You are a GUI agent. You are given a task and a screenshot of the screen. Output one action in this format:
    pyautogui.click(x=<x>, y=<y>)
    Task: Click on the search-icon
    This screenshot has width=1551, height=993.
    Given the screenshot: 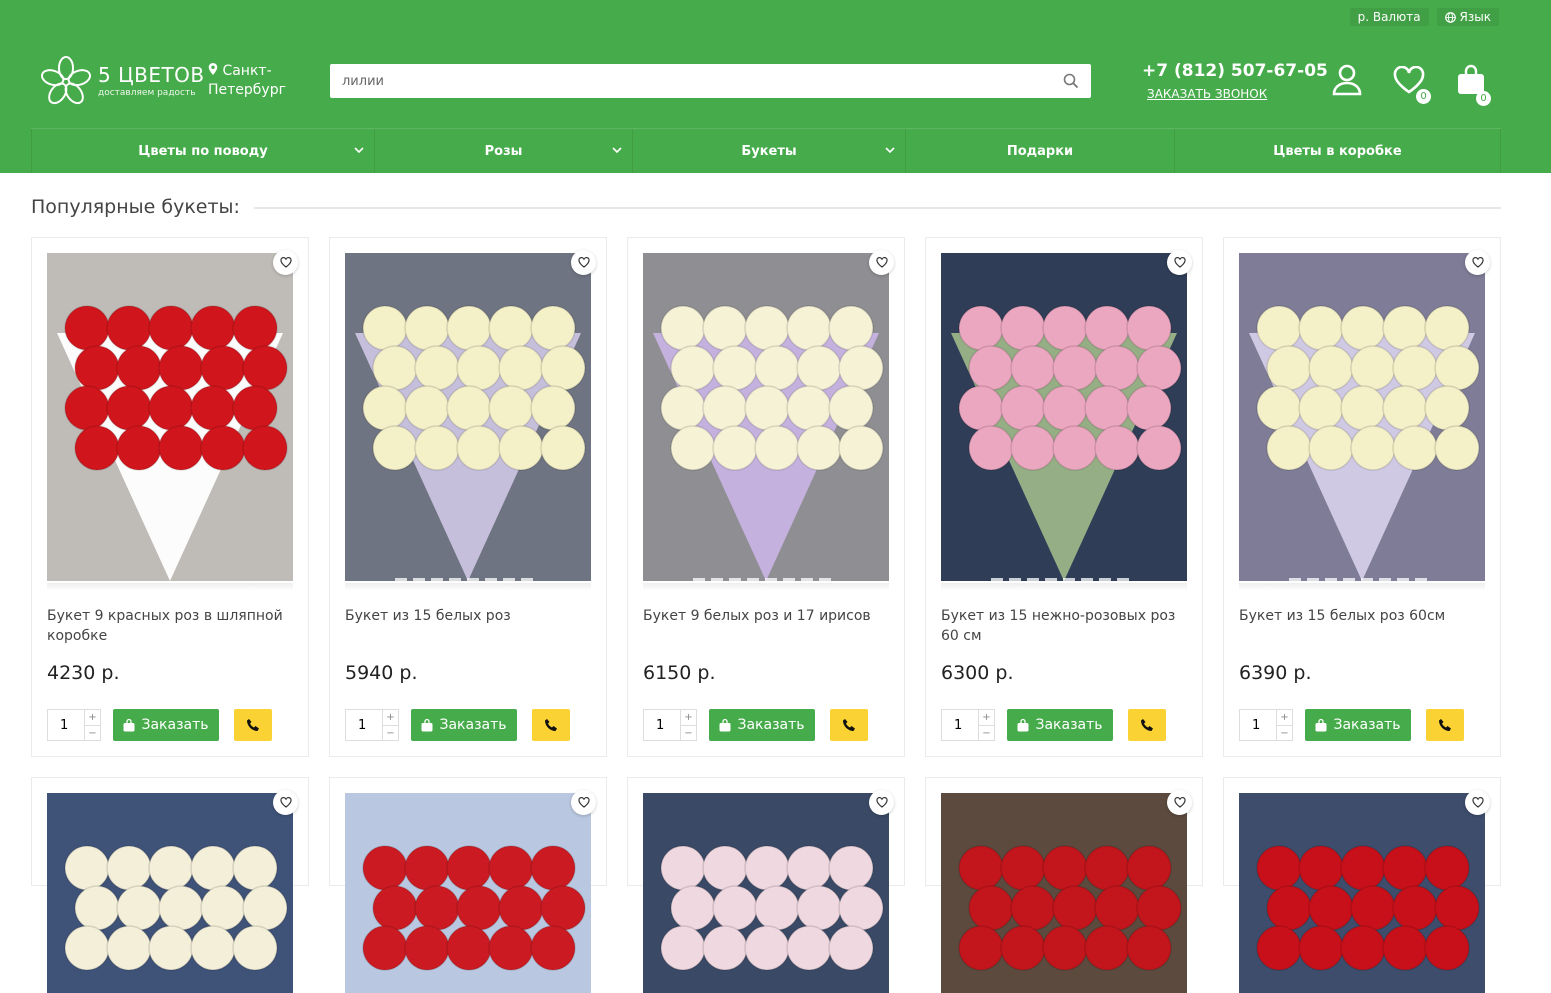 What is the action you would take?
    pyautogui.click(x=1071, y=81)
    